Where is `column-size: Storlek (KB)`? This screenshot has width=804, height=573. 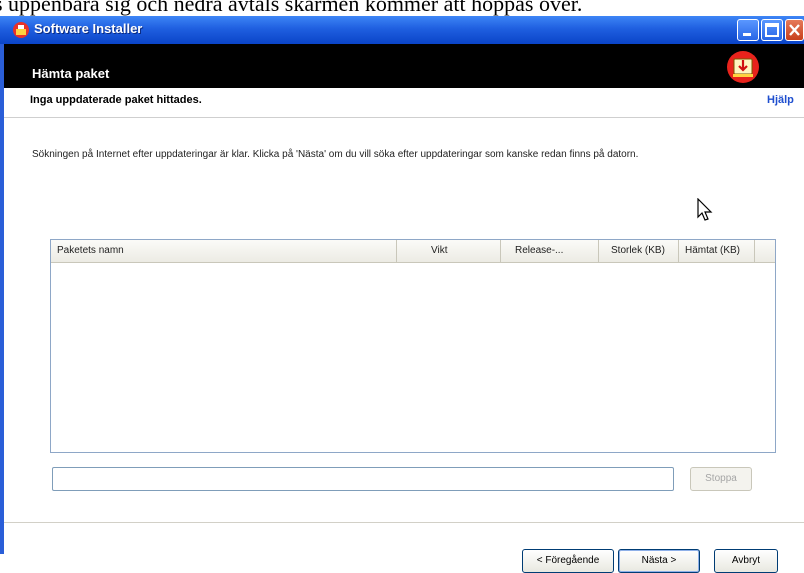 column-size: Storlek (KB) is located at coordinates (639, 251).